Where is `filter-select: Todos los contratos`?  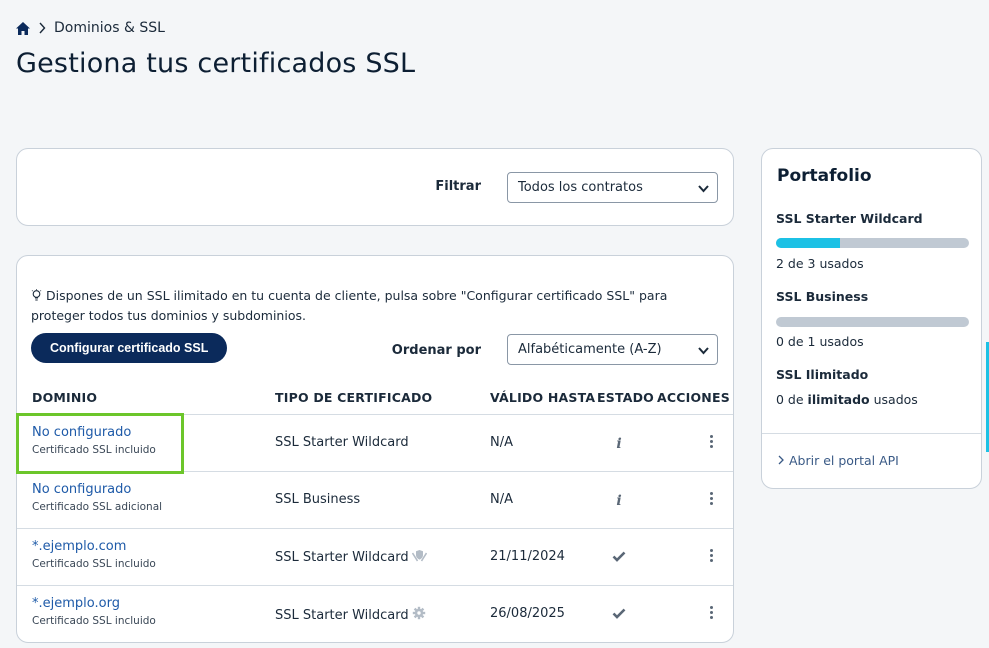
filter-select: Todos los contratos is located at coordinates (612, 187).